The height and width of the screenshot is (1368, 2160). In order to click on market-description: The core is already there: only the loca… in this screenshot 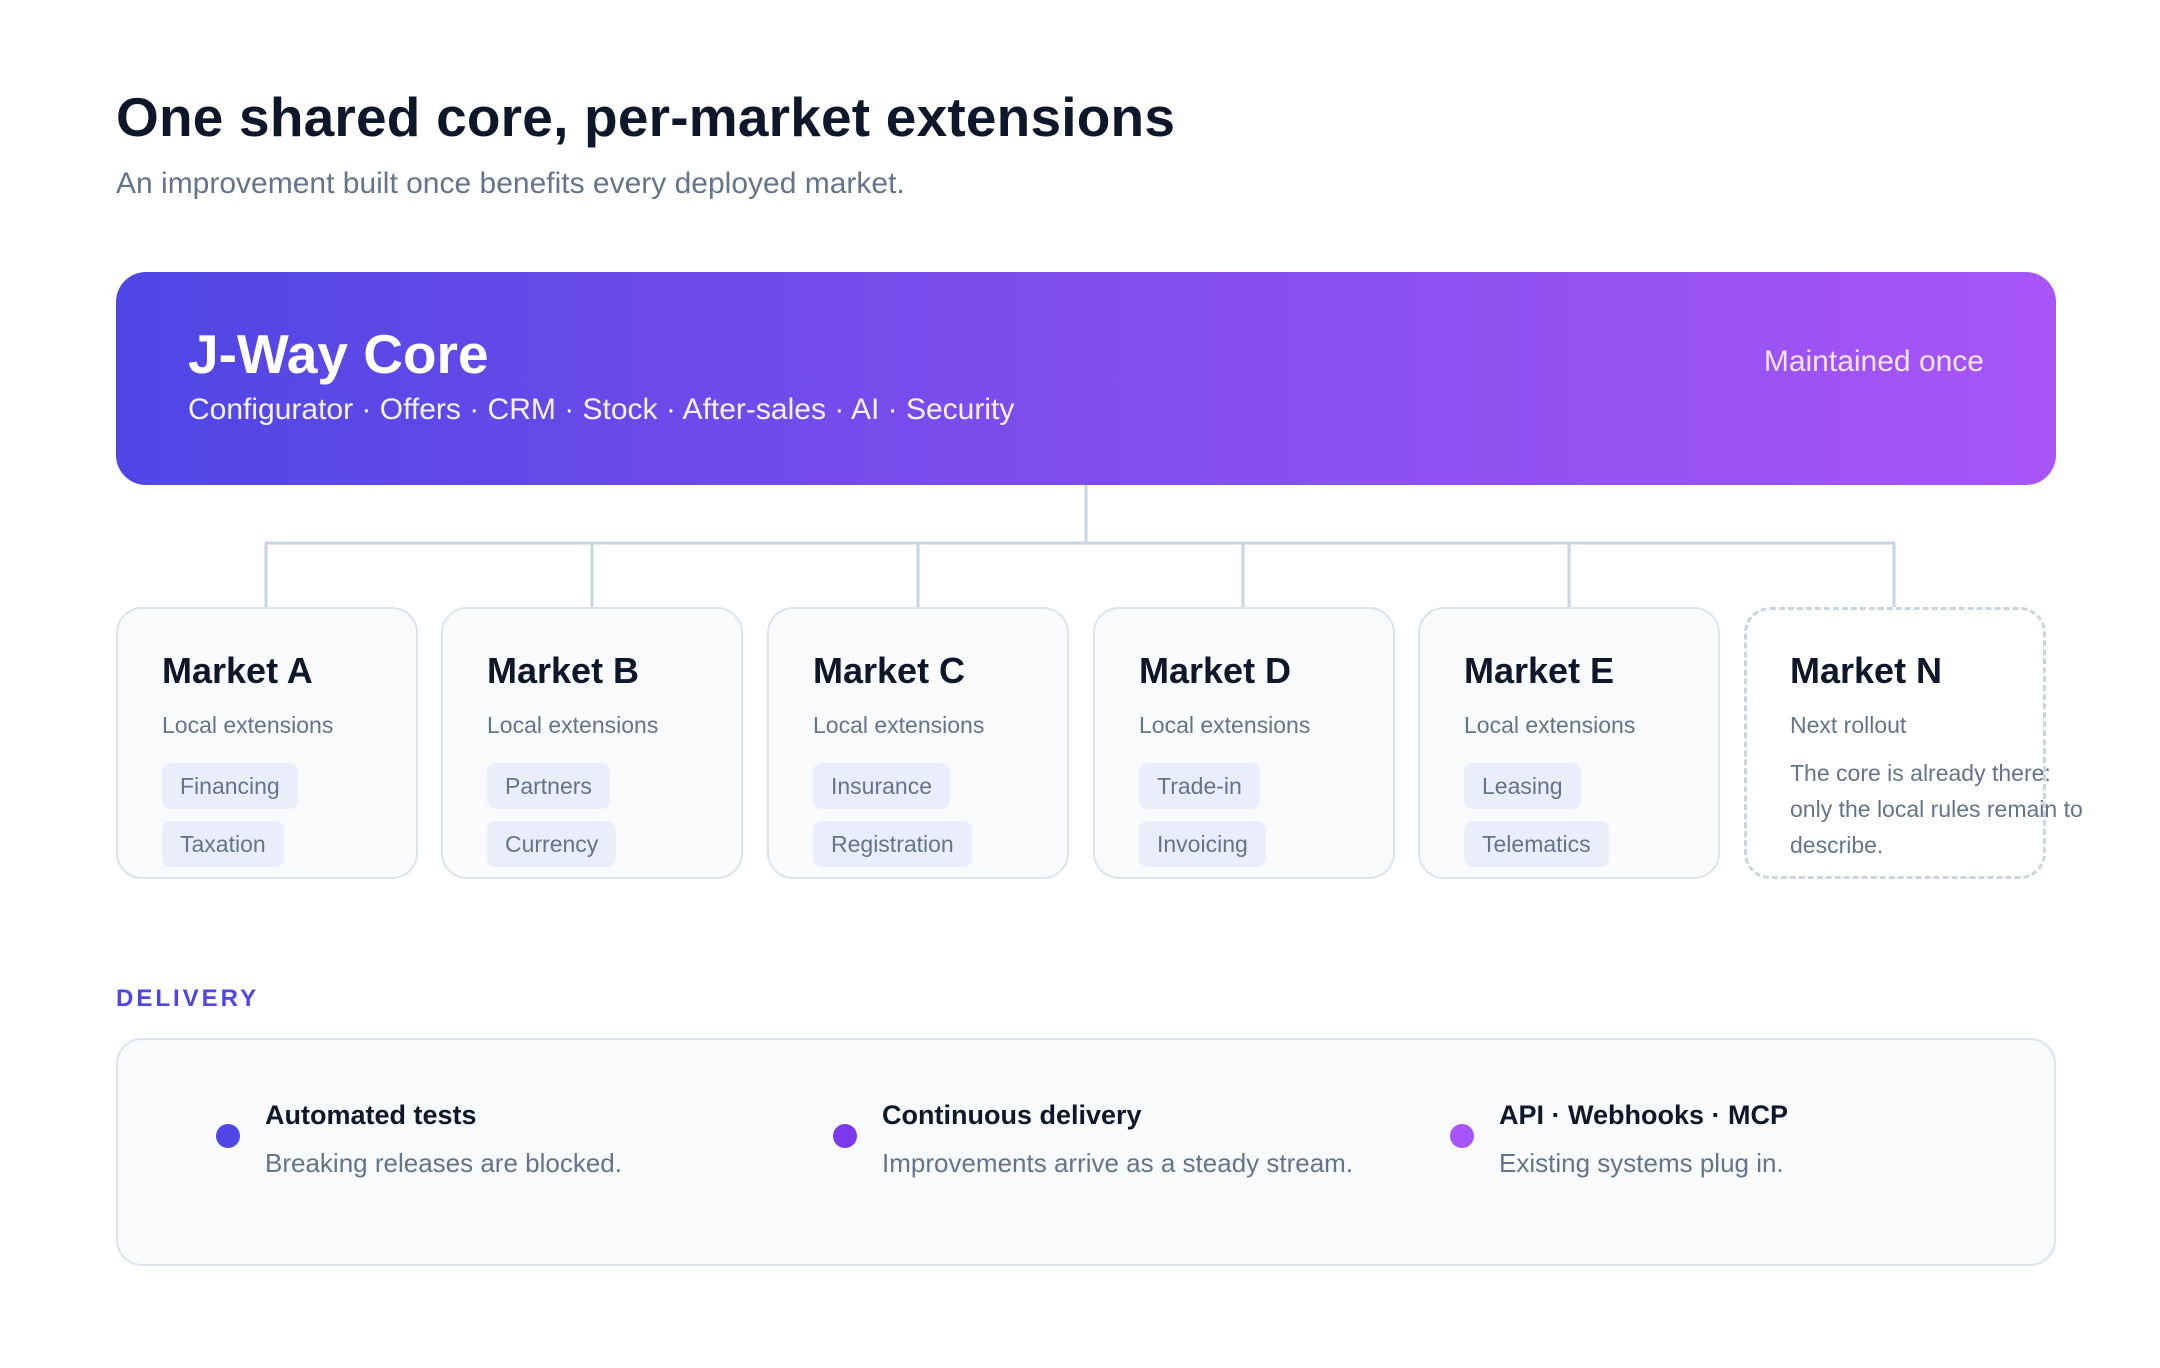, I will do `click(1936, 809)`.